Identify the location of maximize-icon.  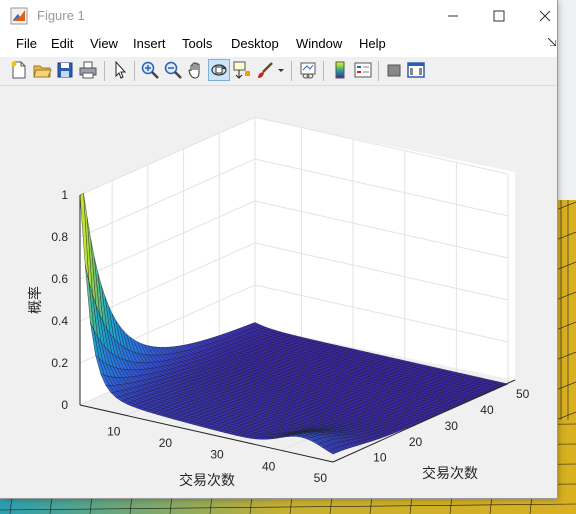
(499, 15).